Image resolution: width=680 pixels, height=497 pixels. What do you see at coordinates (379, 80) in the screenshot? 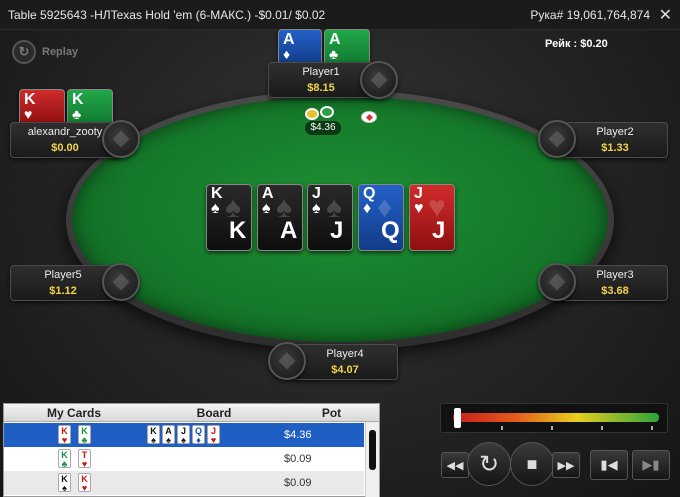
I see `player1-avatar` at bounding box center [379, 80].